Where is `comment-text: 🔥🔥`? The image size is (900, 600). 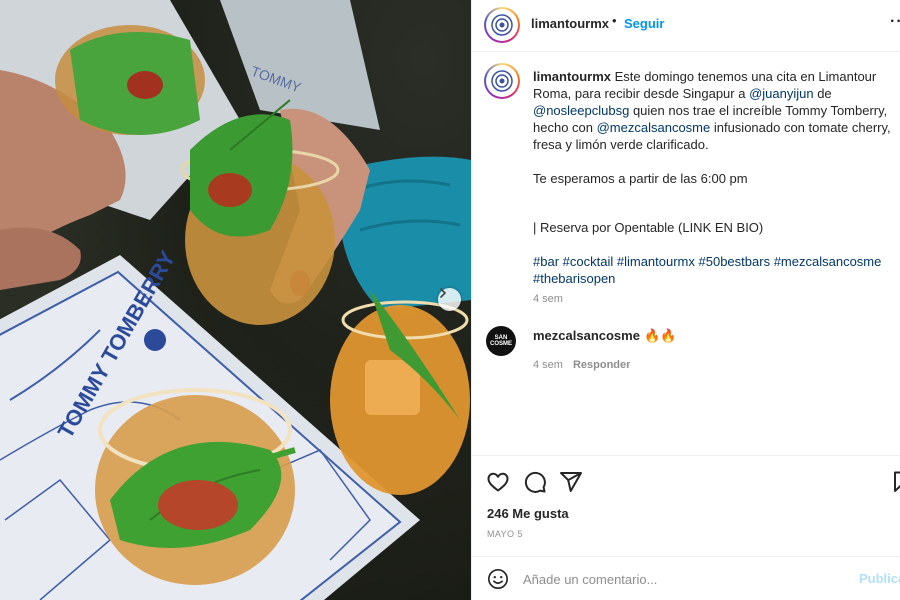
comment-text: 🔥🔥 is located at coordinates (660, 335).